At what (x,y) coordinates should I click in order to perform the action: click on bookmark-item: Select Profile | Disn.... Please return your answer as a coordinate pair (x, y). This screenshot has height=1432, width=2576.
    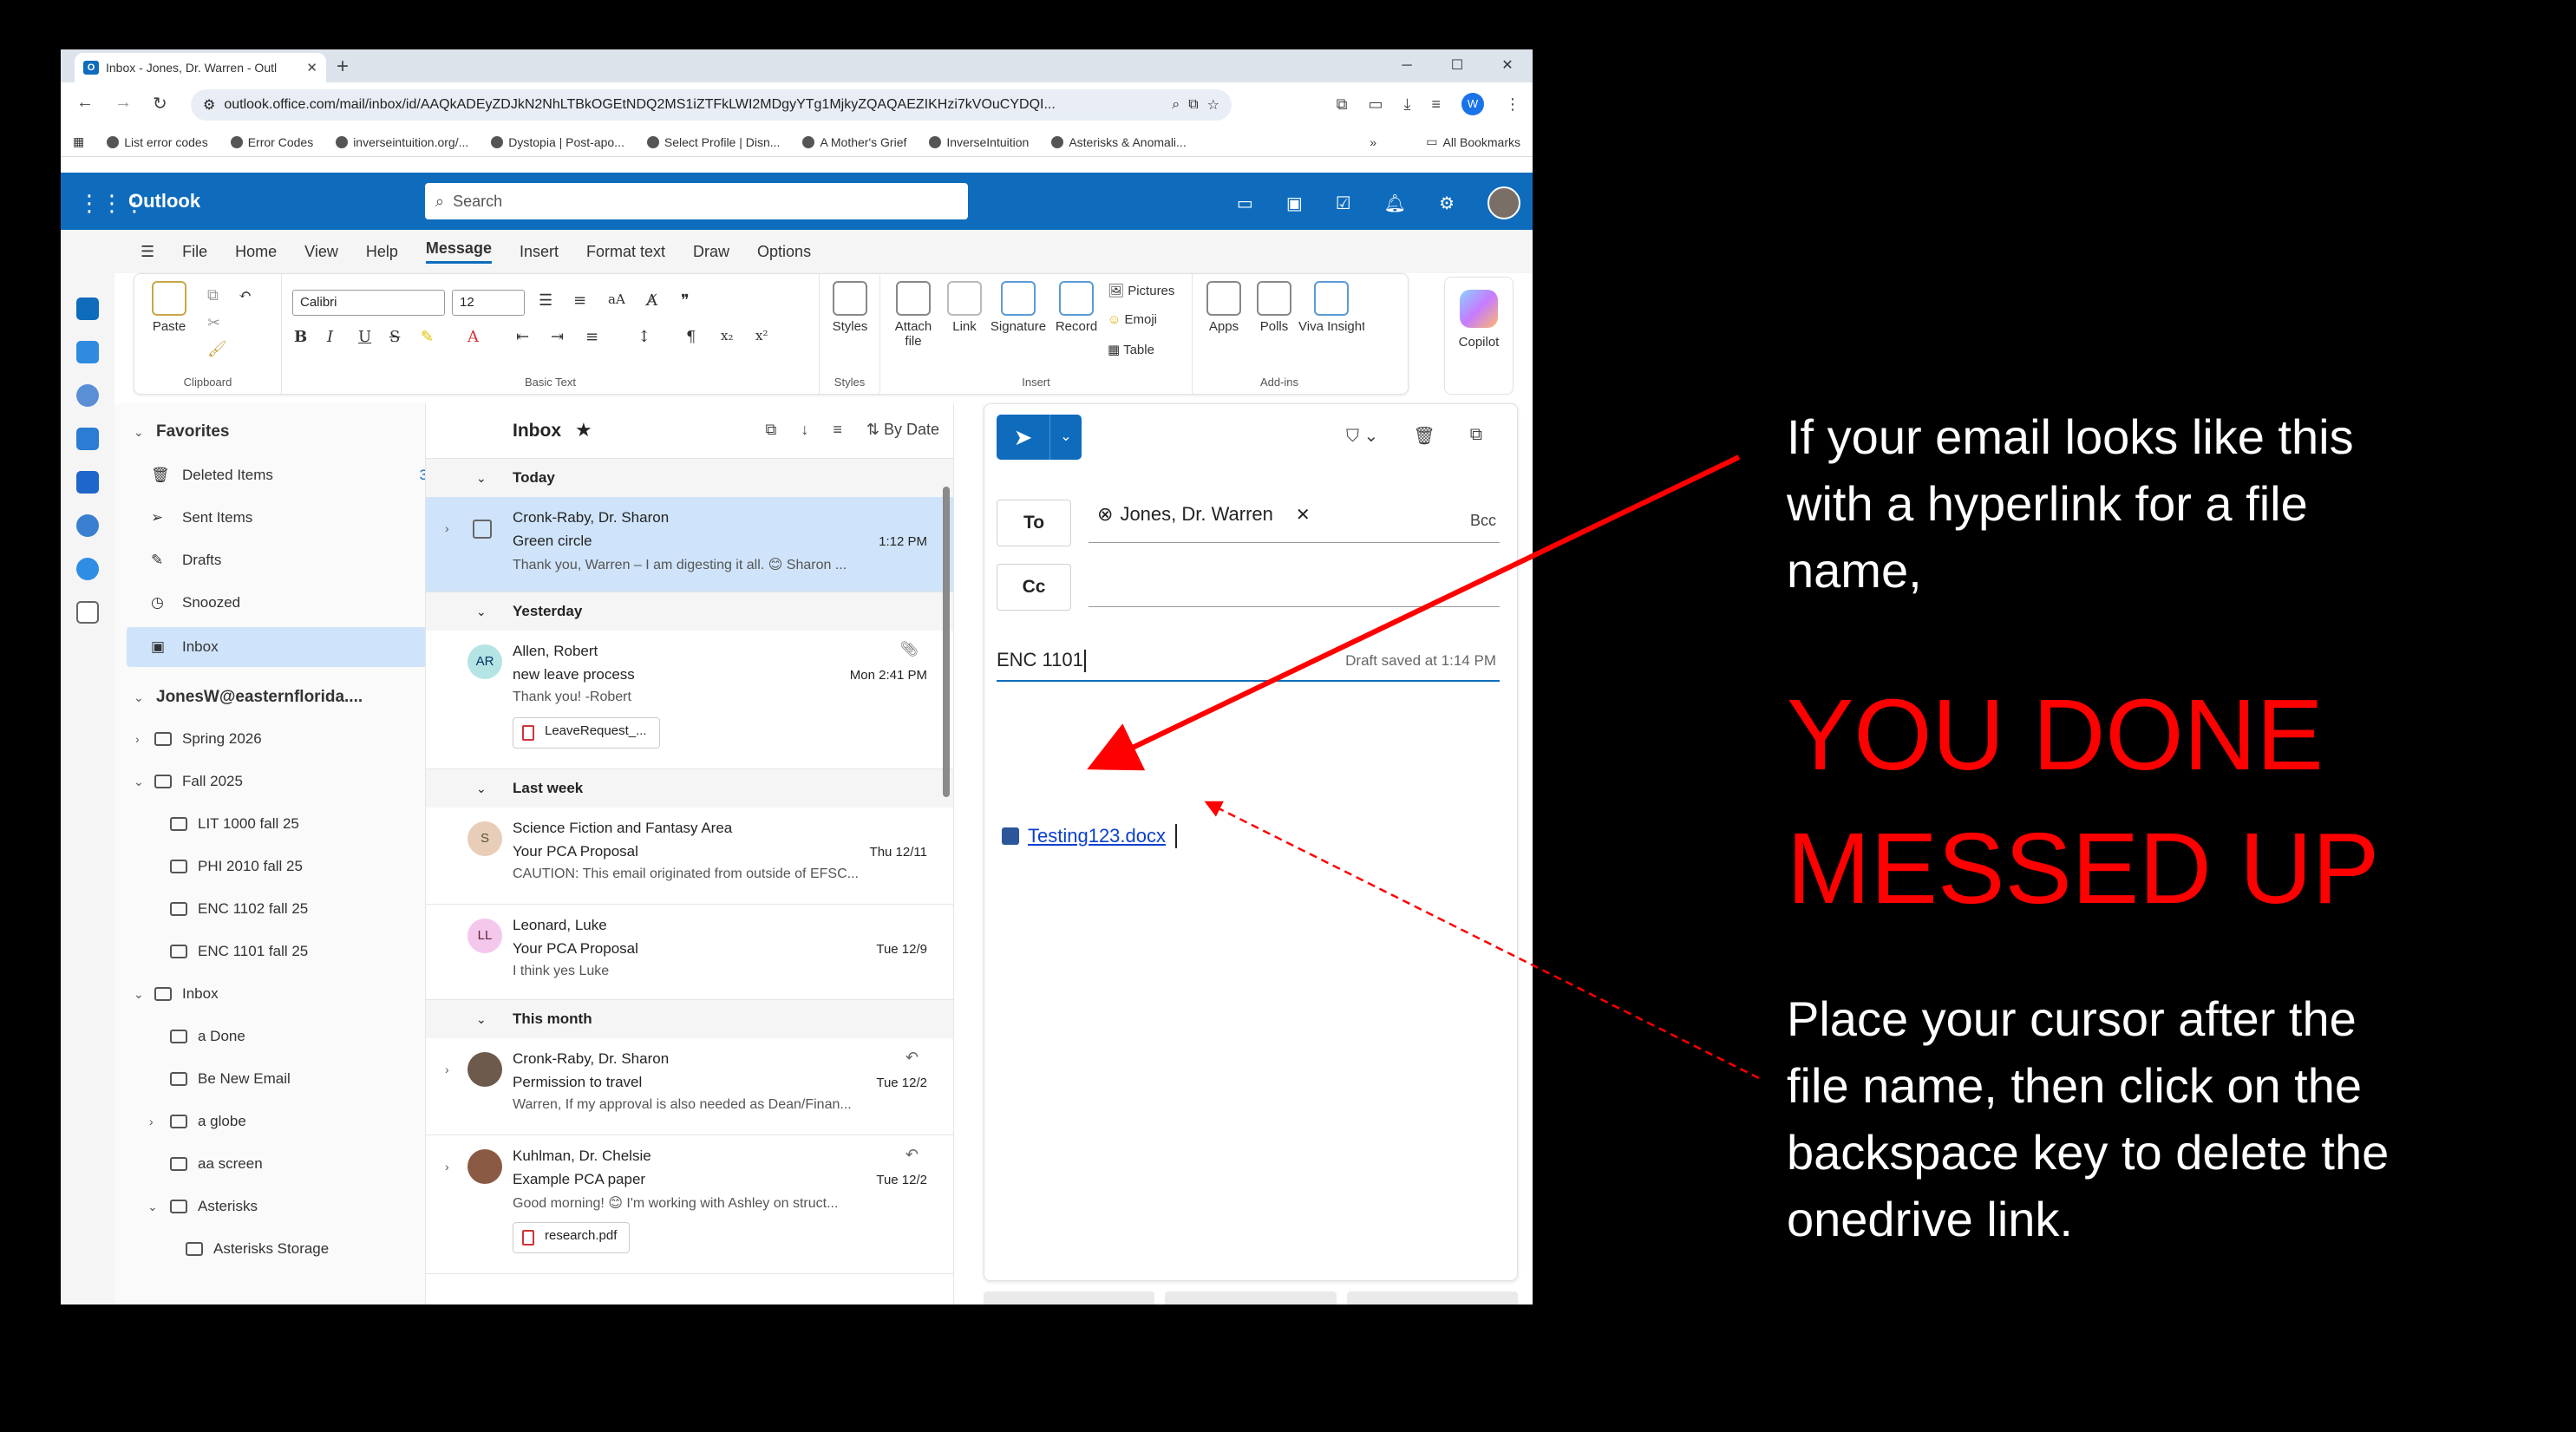
    Looking at the image, I should click on (713, 142).